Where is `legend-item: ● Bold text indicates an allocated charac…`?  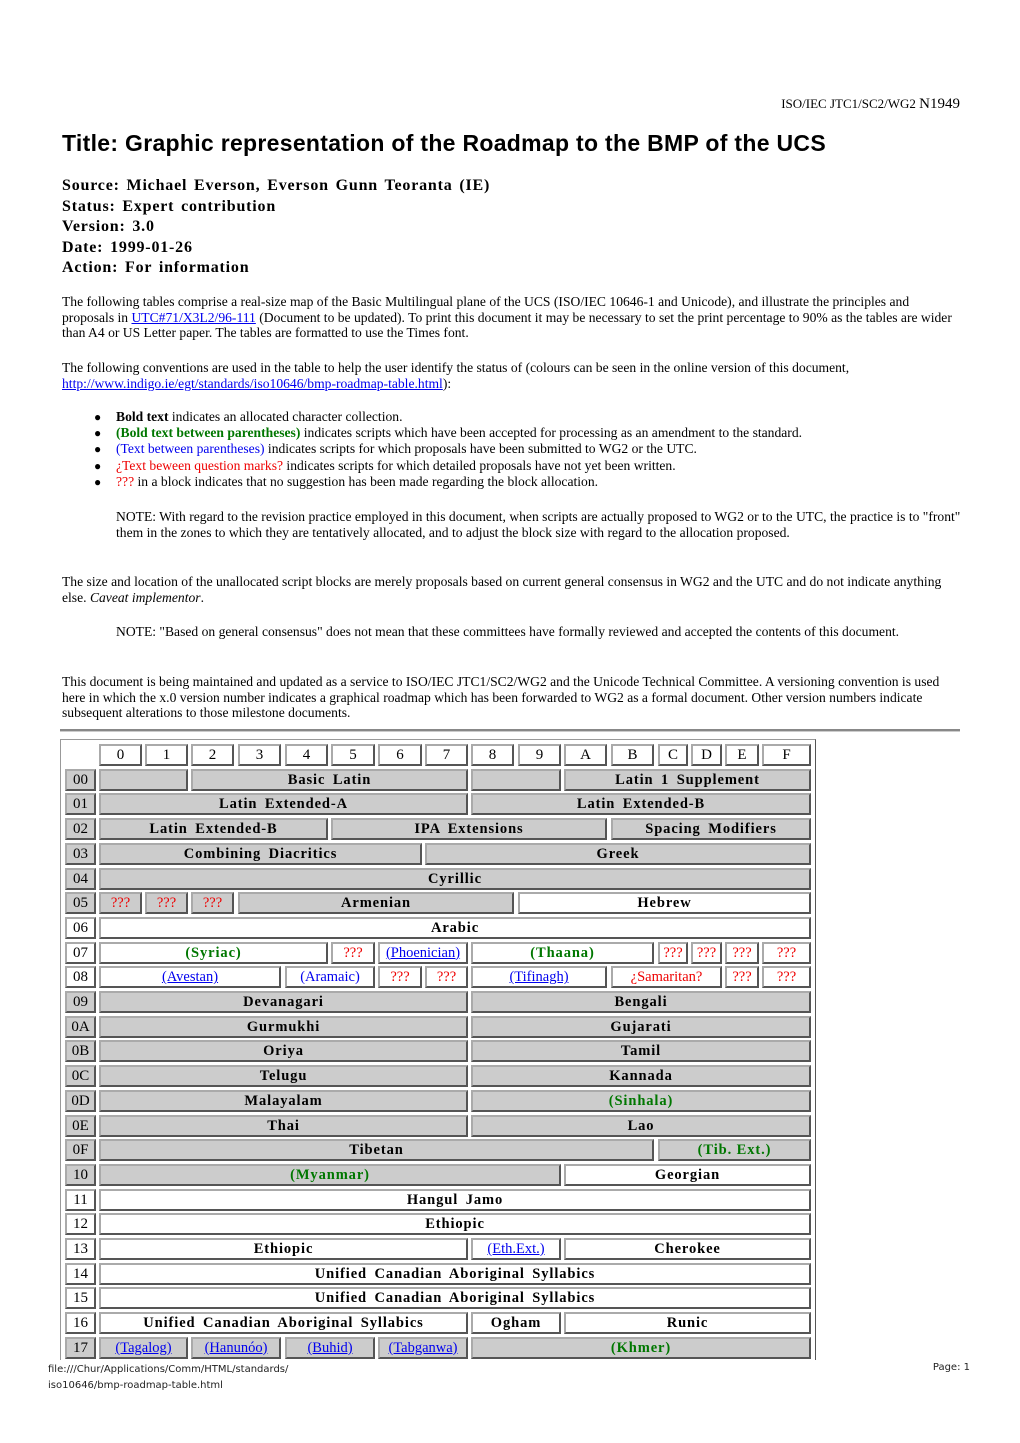
legend-item: ● Bold text indicates an allocated charac… is located at coordinates (448, 417).